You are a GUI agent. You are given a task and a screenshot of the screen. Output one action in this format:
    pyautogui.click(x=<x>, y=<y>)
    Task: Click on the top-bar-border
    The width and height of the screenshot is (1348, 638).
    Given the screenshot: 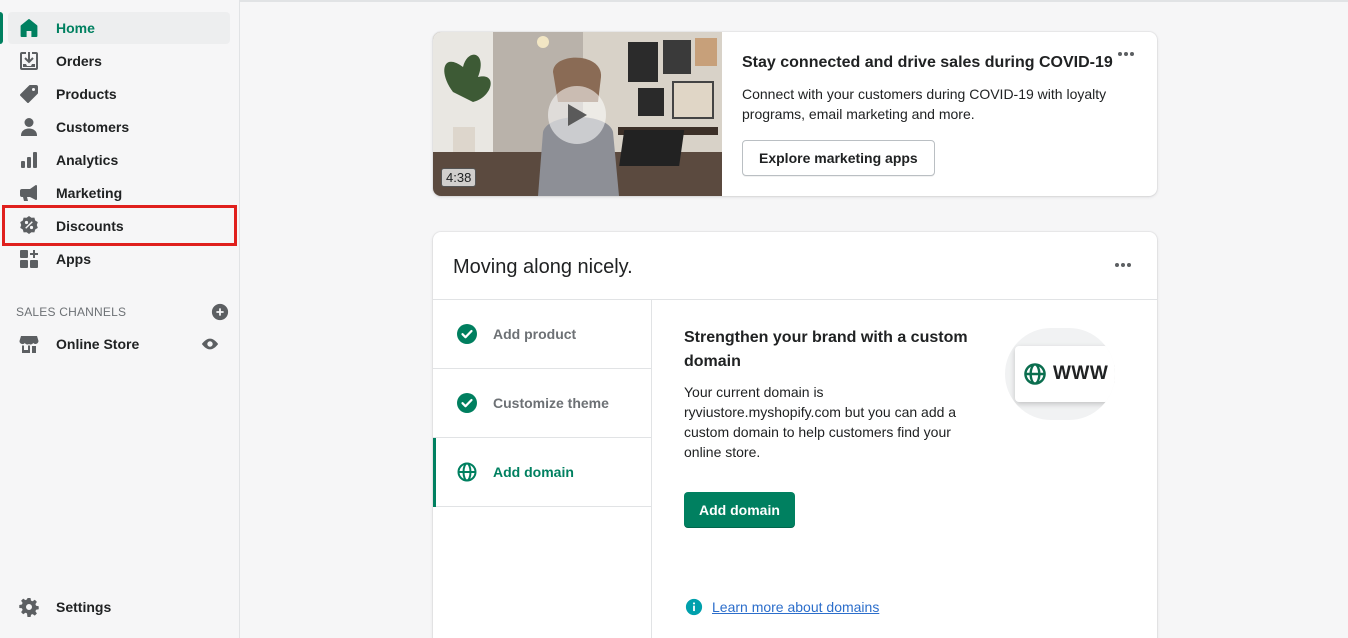 What is the action you would take?
    pyautogui.click(x=794, y=1)
    